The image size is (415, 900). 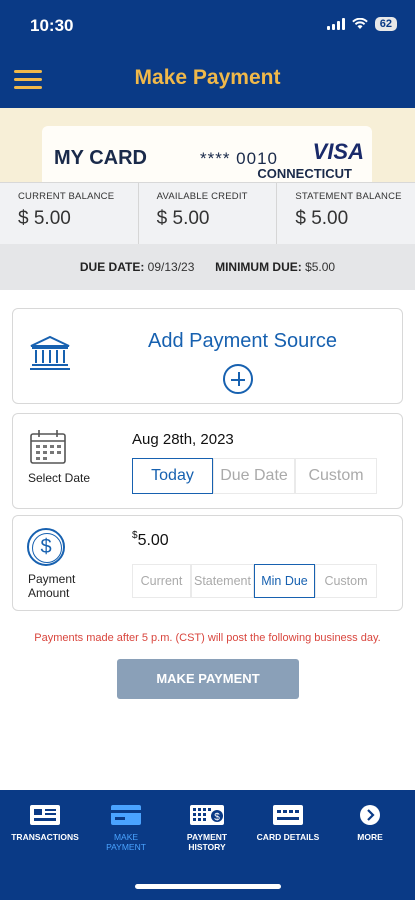 I want to click on available-credit: AVAILABLE CREDIT $ 5.00, so click(x=208, y=213).